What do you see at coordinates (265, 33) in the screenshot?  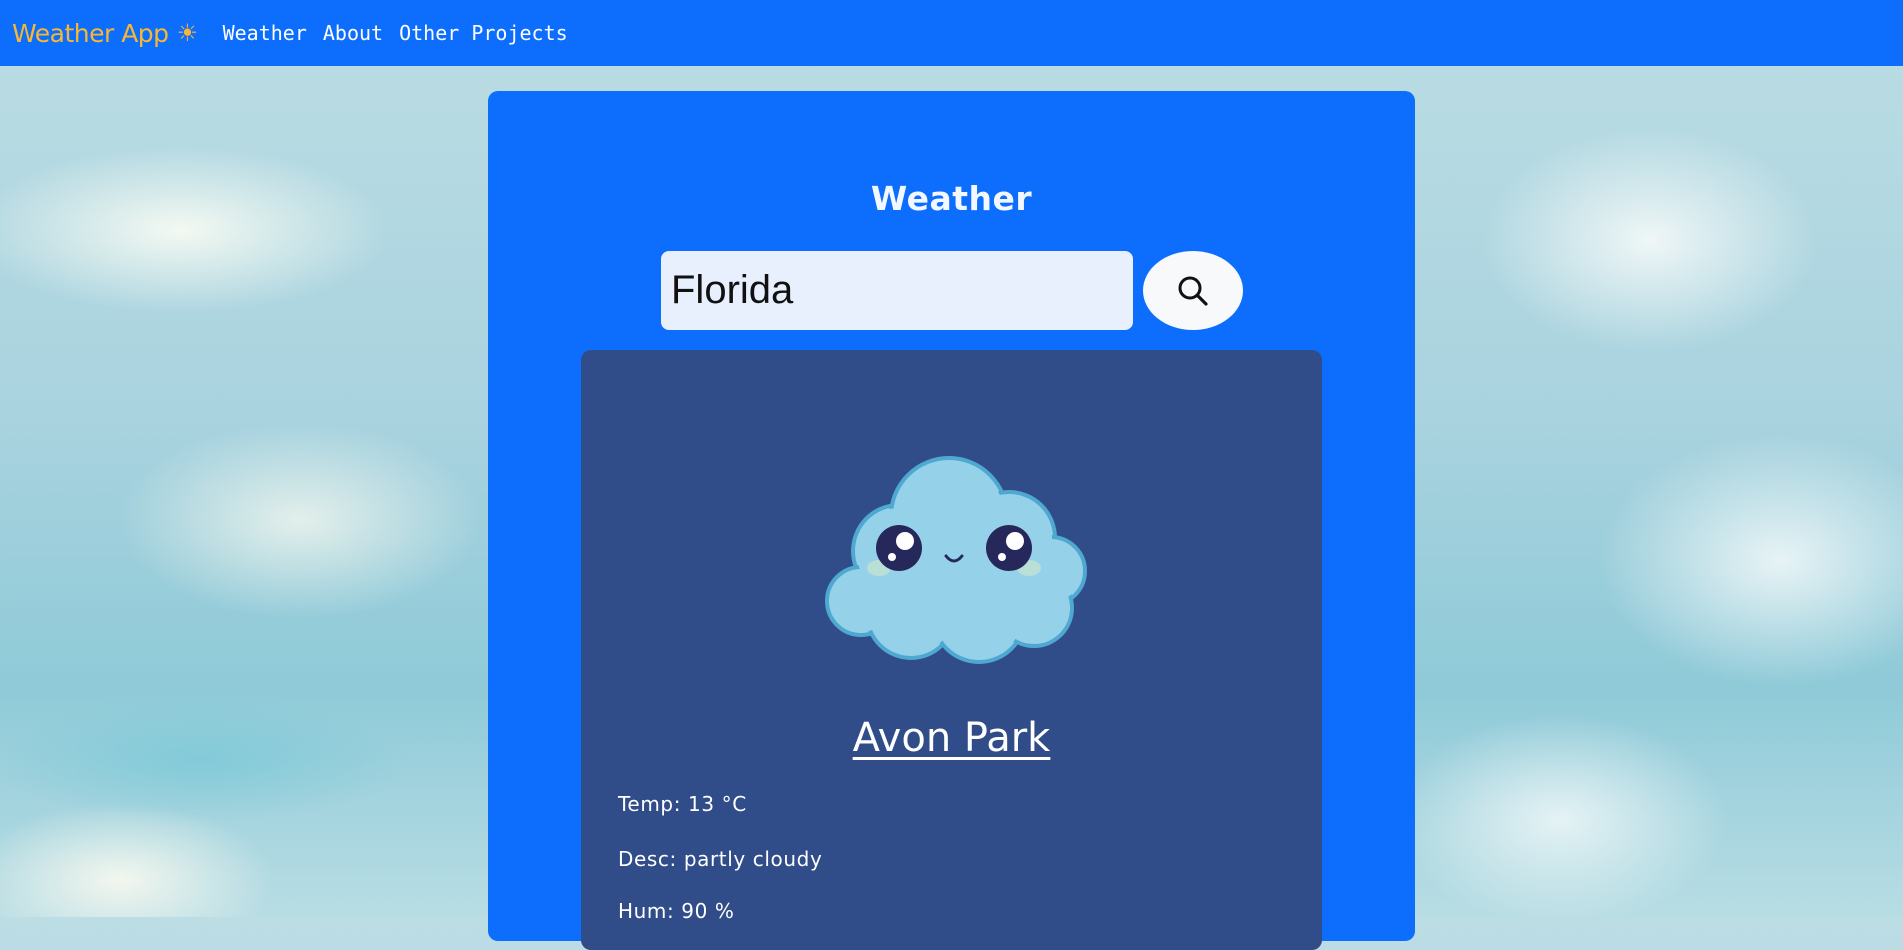 I see `nav-link-weather: Weather` at bounding box center [265, 33].